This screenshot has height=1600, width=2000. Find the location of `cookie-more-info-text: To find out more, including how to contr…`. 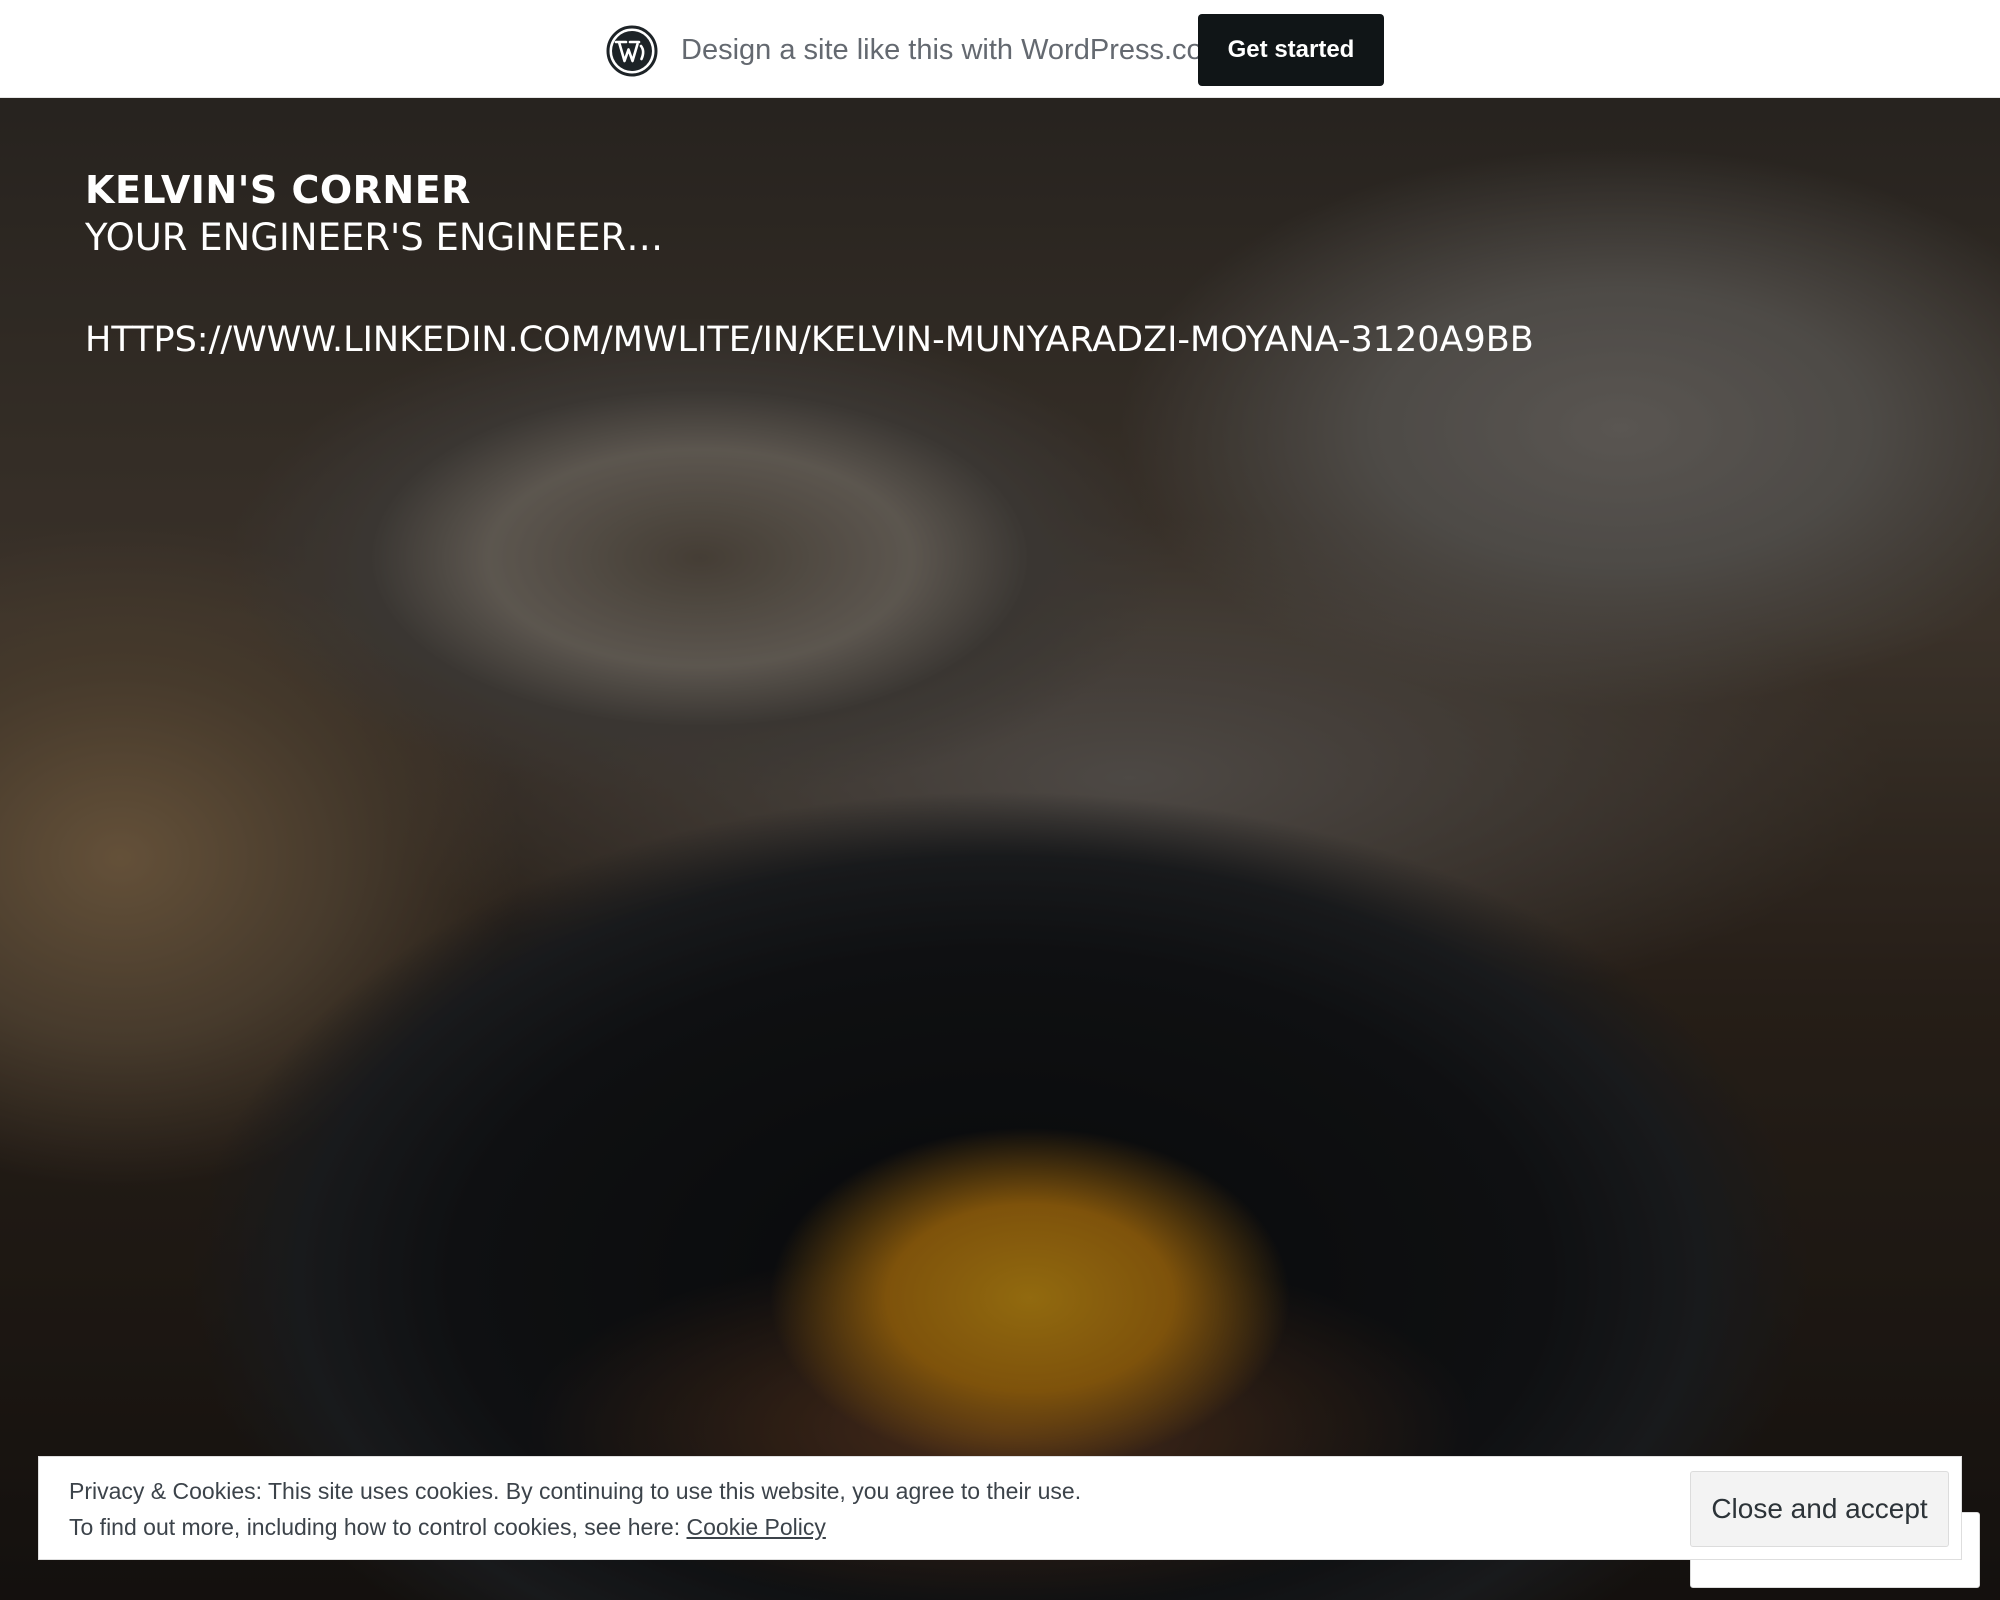

cookie-more-info-text: To find out more, including how to contr… is located at coordinates (378, 1527).